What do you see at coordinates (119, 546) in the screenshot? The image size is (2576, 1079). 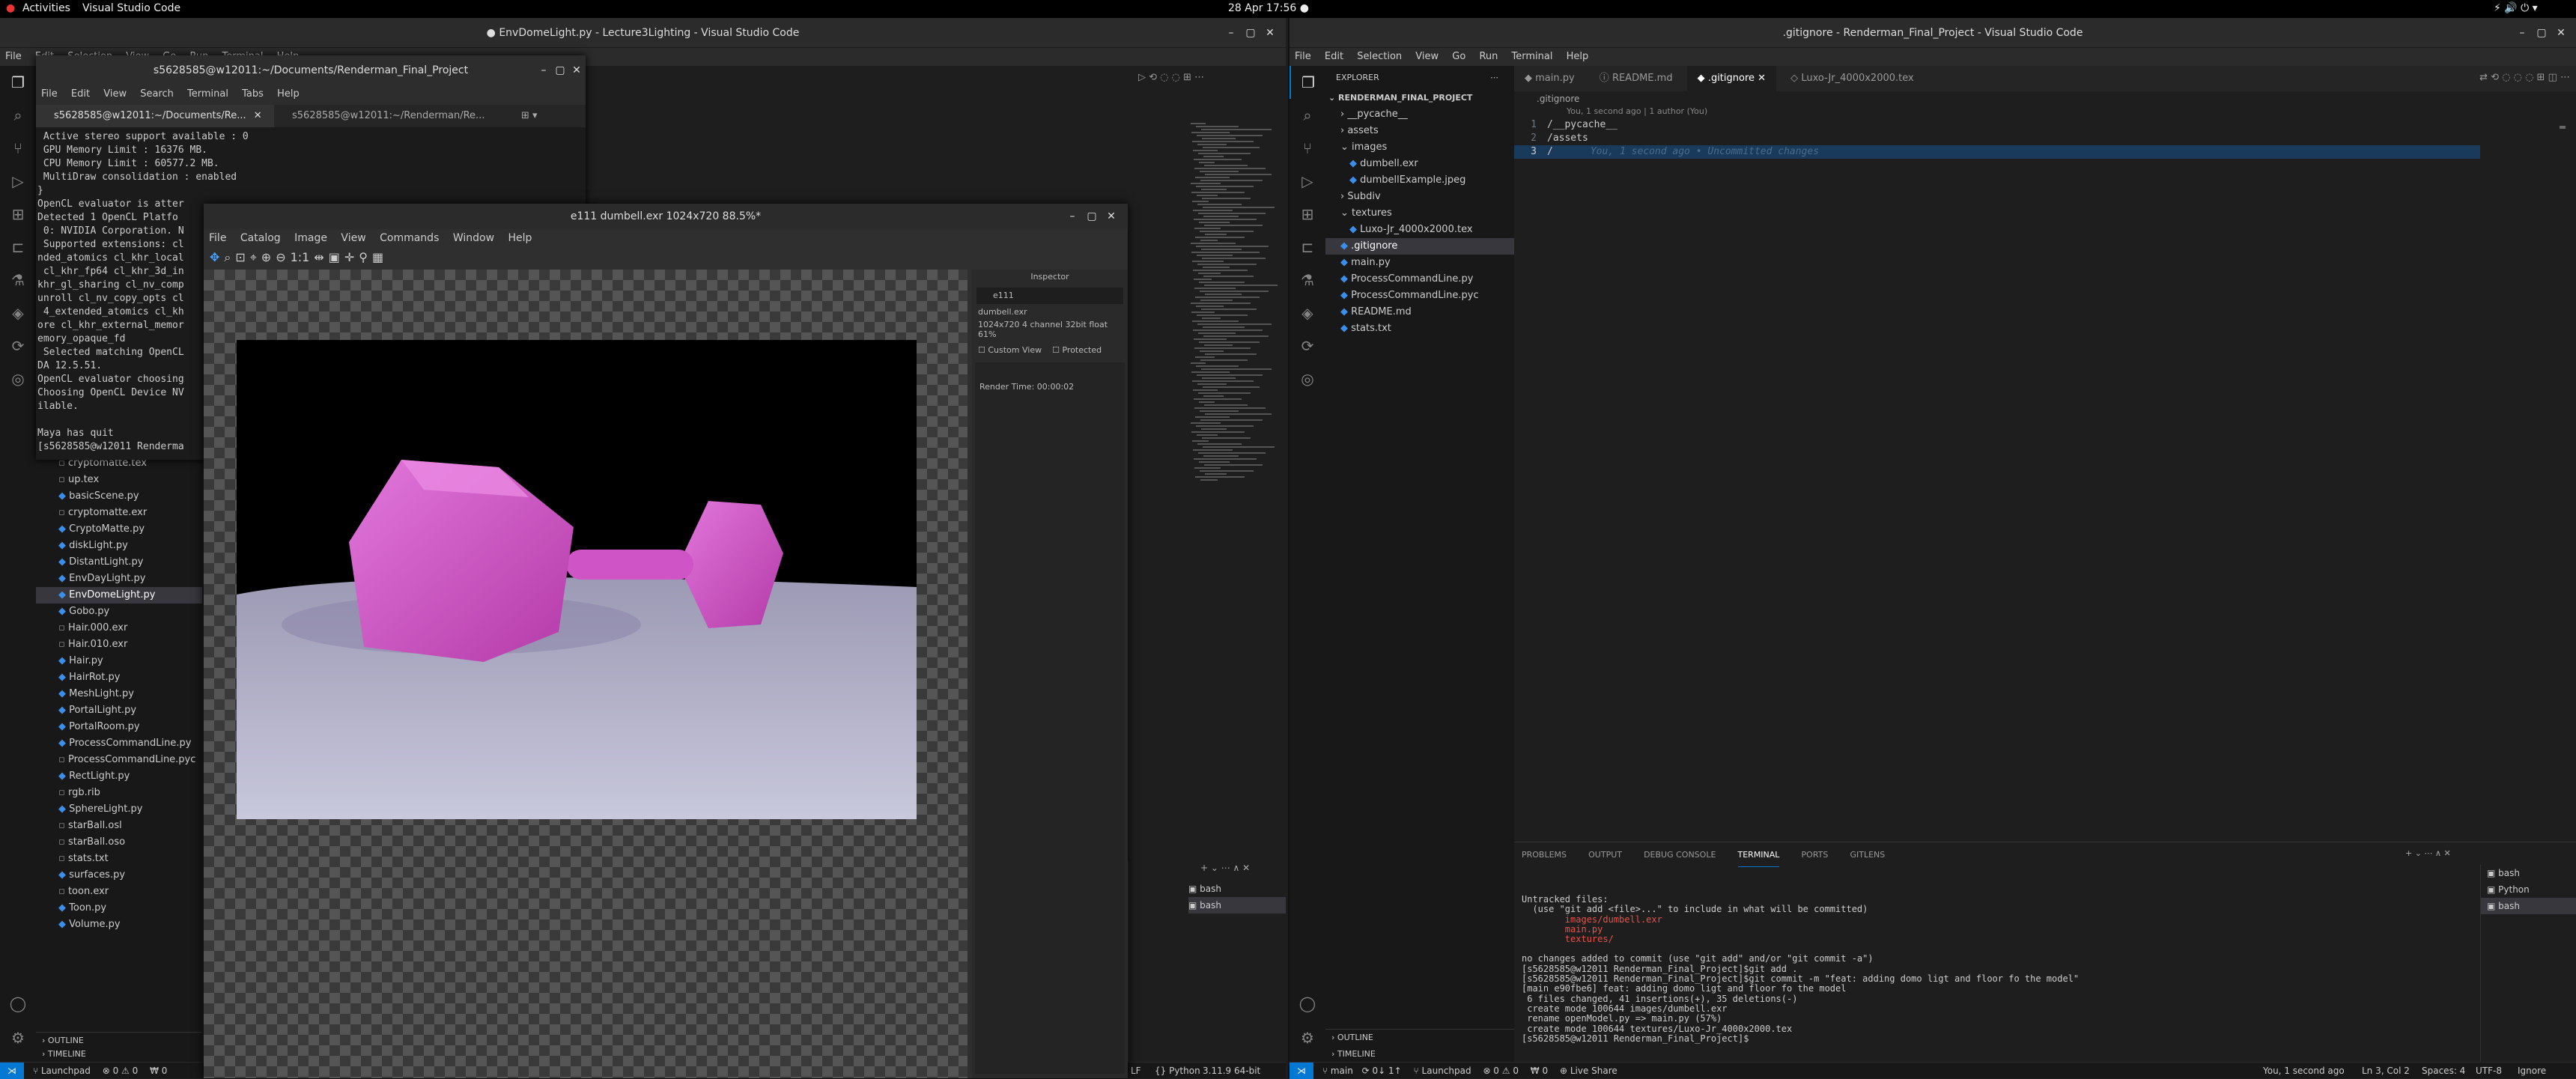 I see `file-item: ◆ diskLight.py` at bounding box center [119, 546].